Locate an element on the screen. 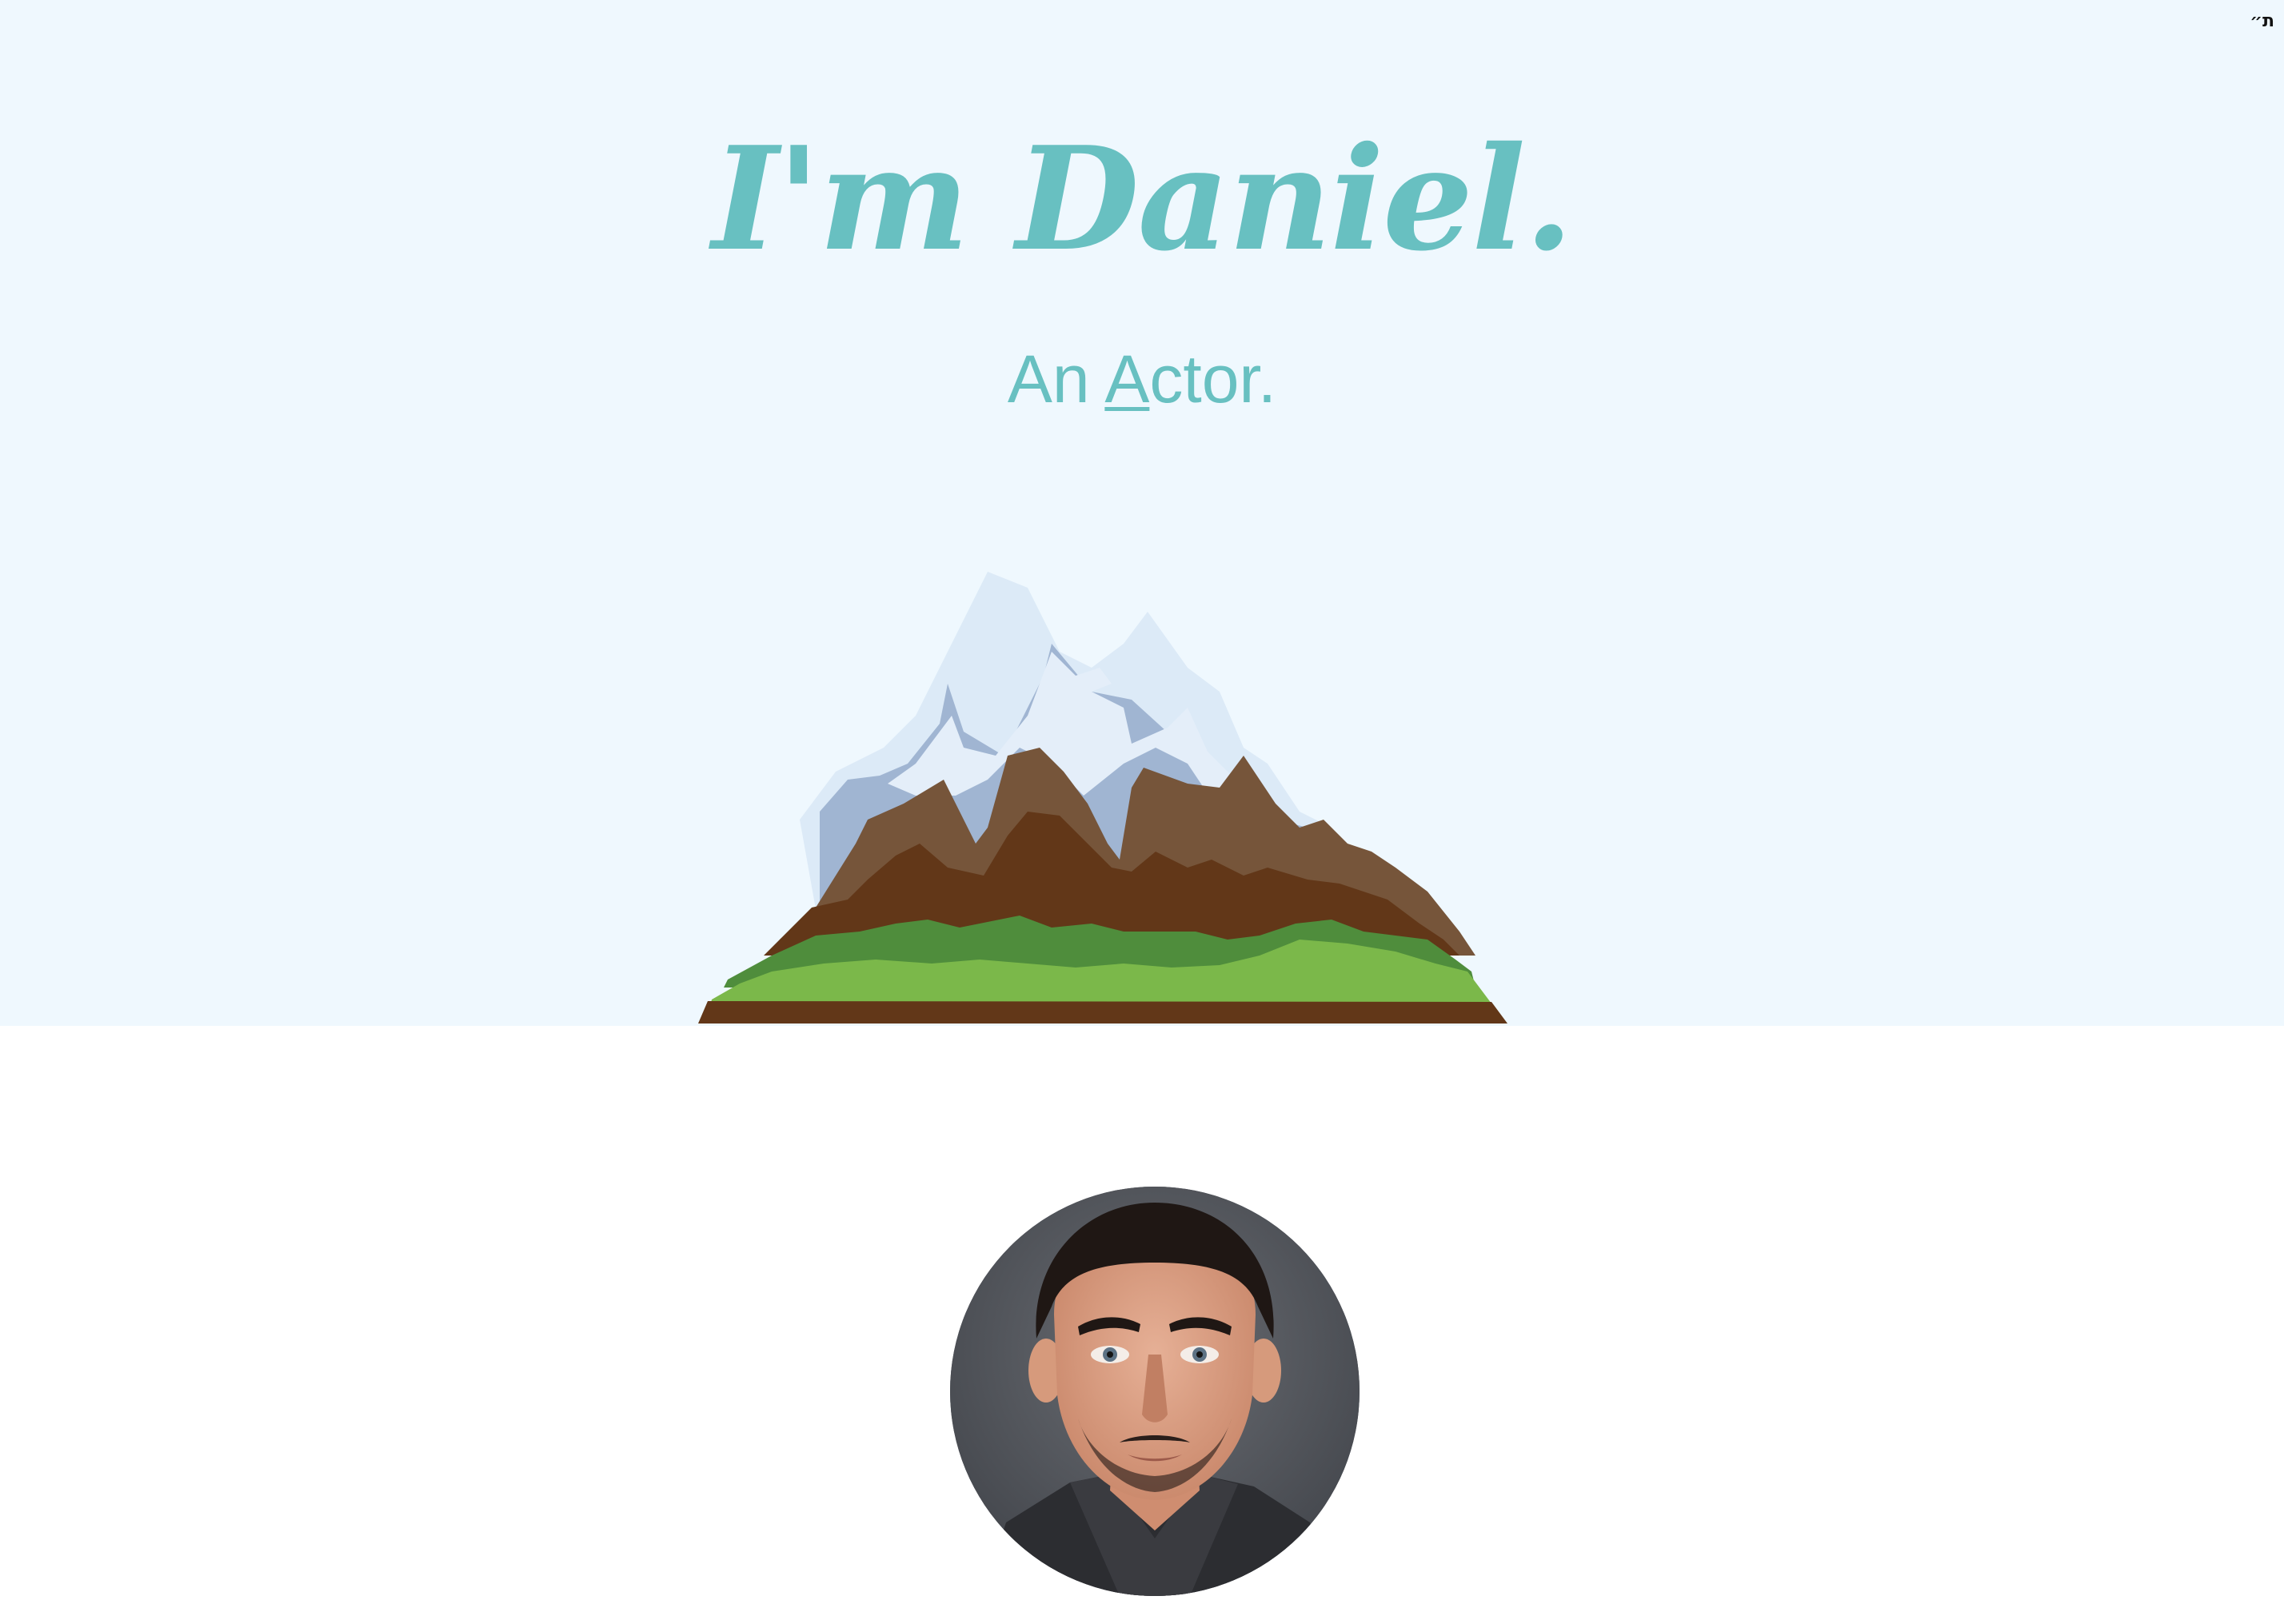 This screenshot has width=2284, height=1624. profile-photo is located at coordinates (1155, 1392).